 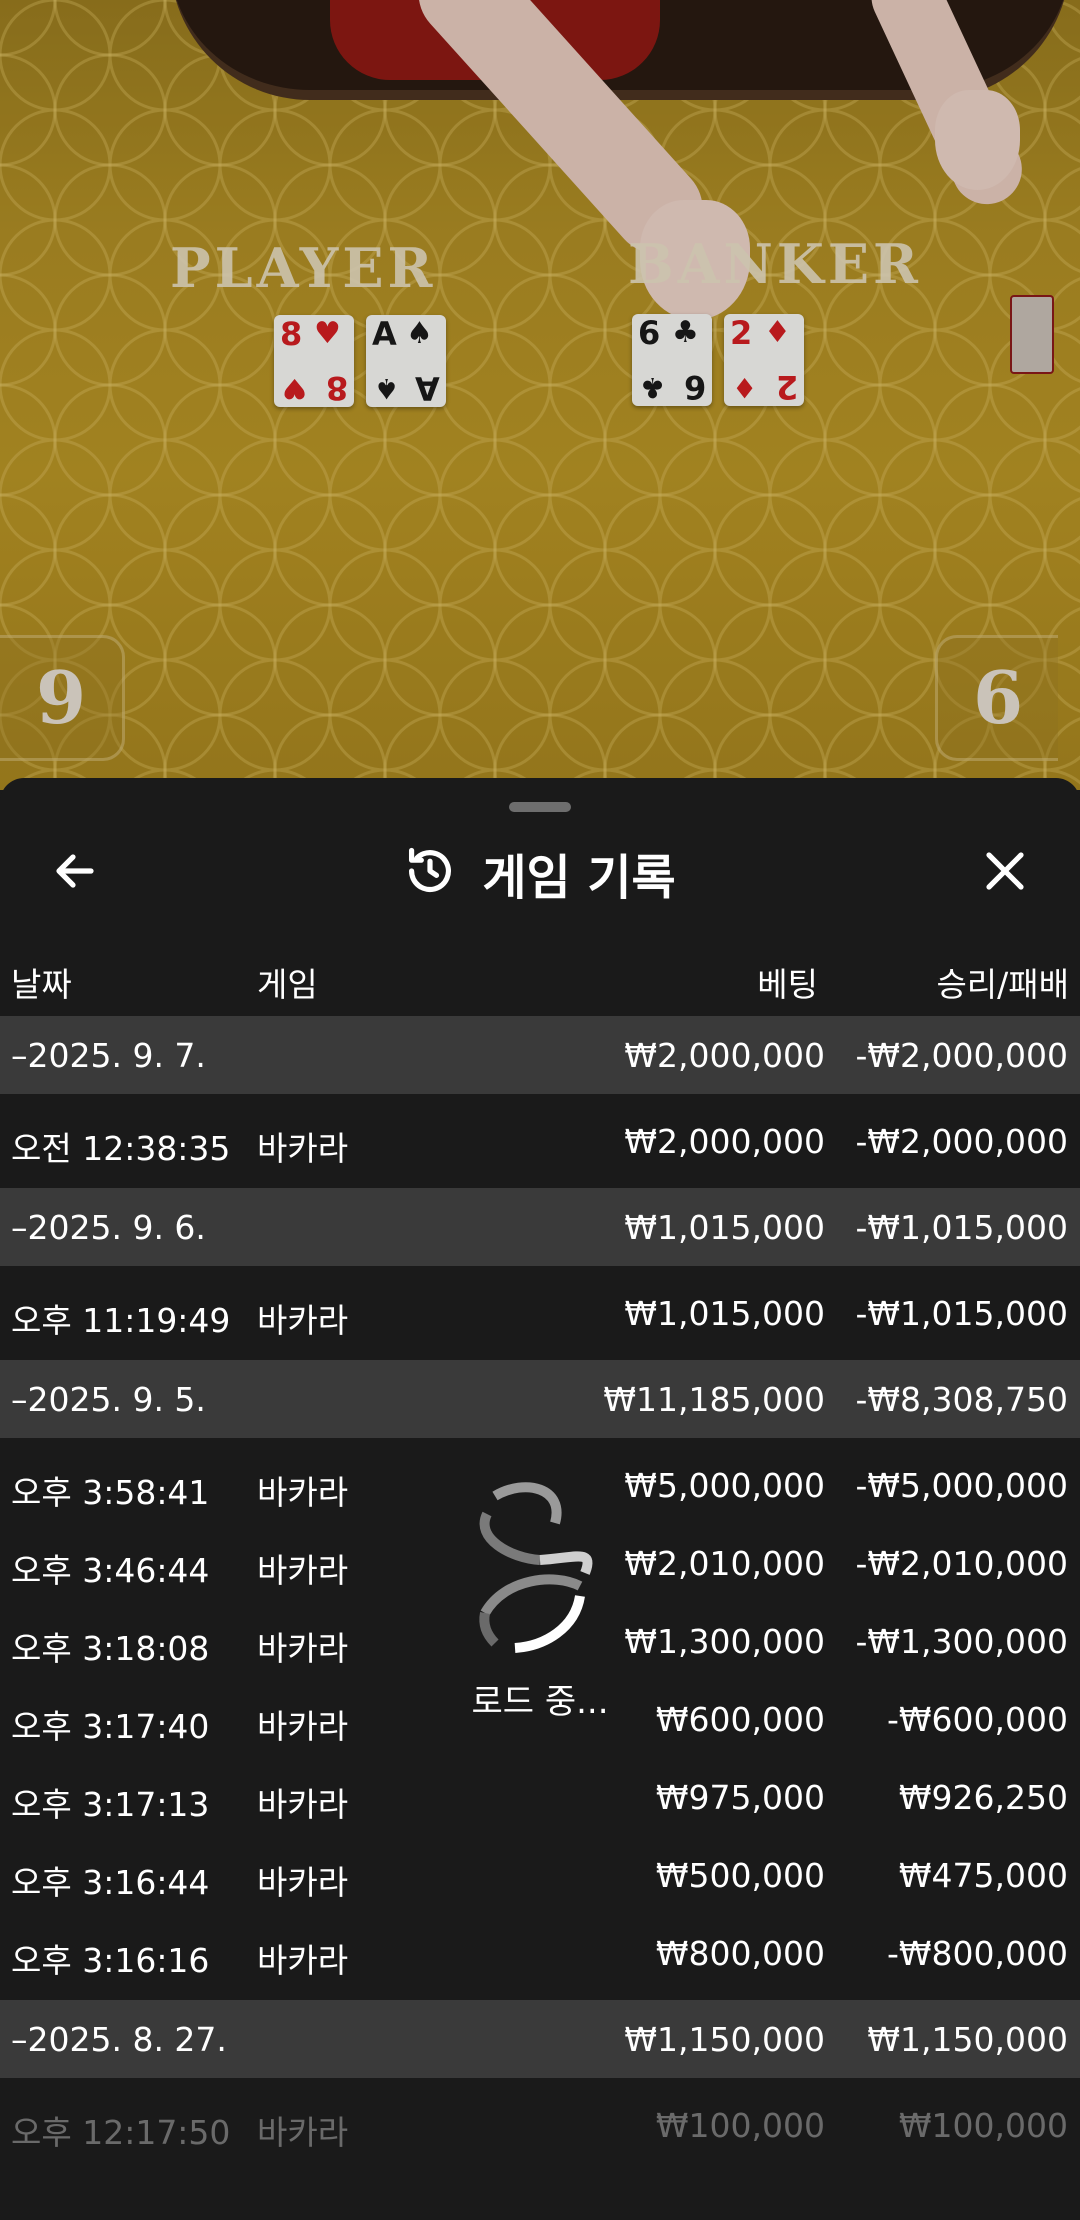 What do you see at coordinates (540, 2039) in the screenshot?
I see `date-group-row: –2025. 8. 27. ₩1,150,000 ₩1,150,000` at bounding box center [540, 2039].